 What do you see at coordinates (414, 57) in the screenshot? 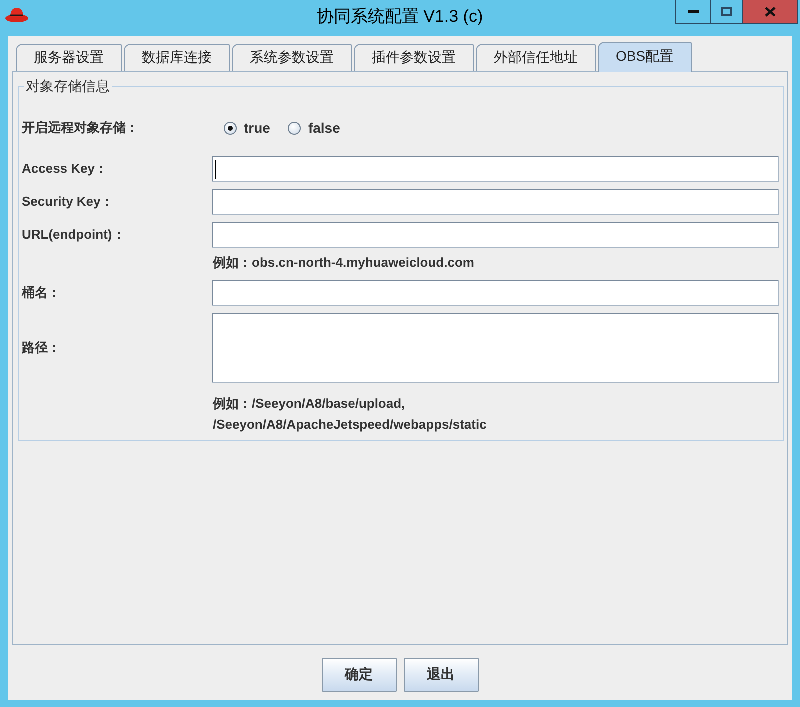
I see `tab: 插件参数设置` at bounding box center [414, 57].